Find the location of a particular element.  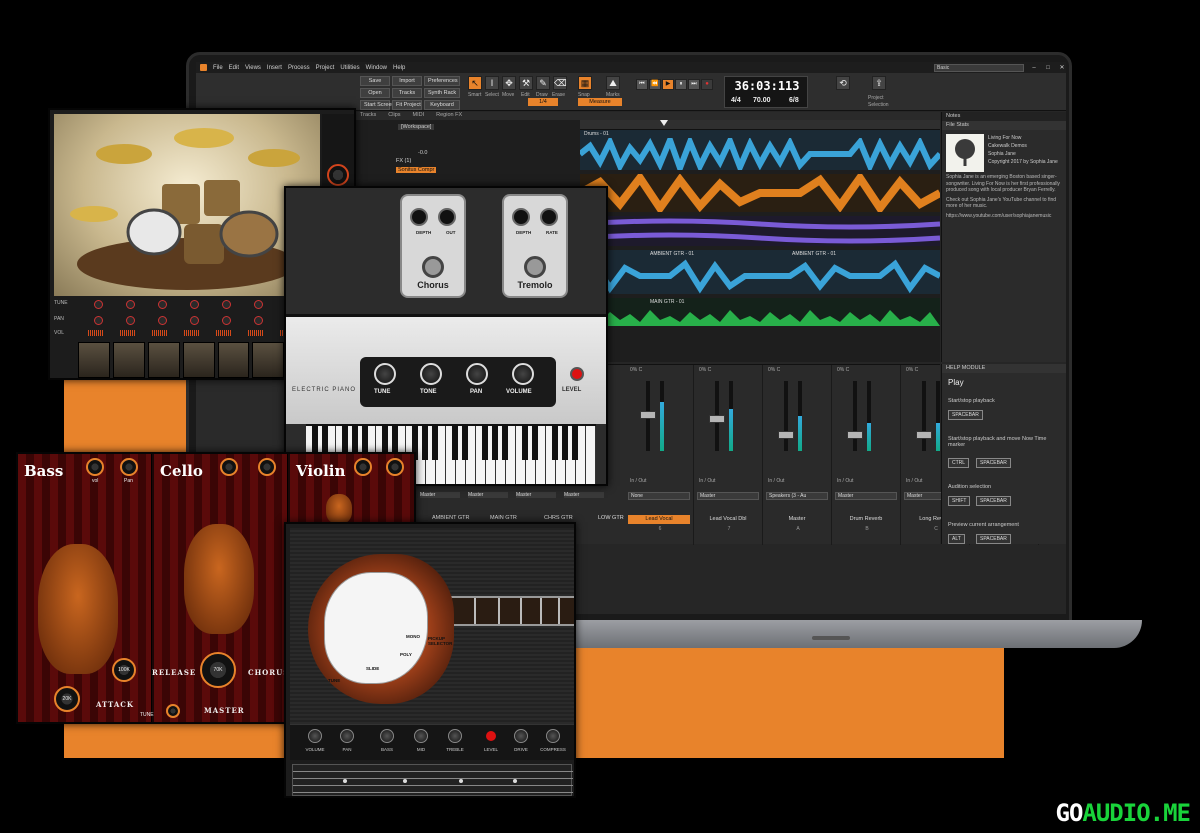

output-select: None is located at coordinates (659, 496).